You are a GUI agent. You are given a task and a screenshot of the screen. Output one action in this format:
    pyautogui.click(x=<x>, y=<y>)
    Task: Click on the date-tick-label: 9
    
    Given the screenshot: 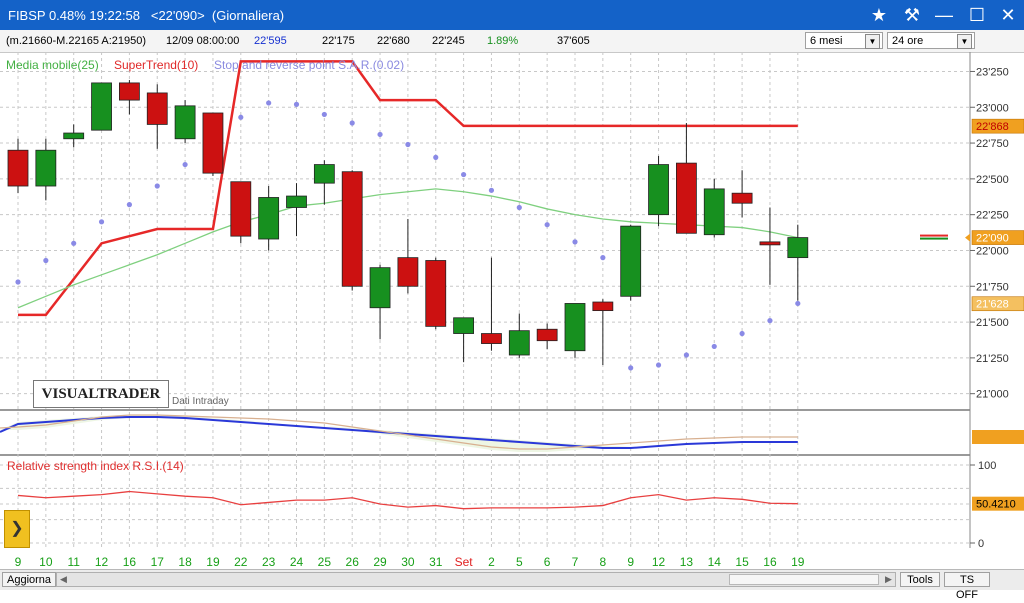 What is the action you would take?
    pyautogui.click(x=630, y=562)
    